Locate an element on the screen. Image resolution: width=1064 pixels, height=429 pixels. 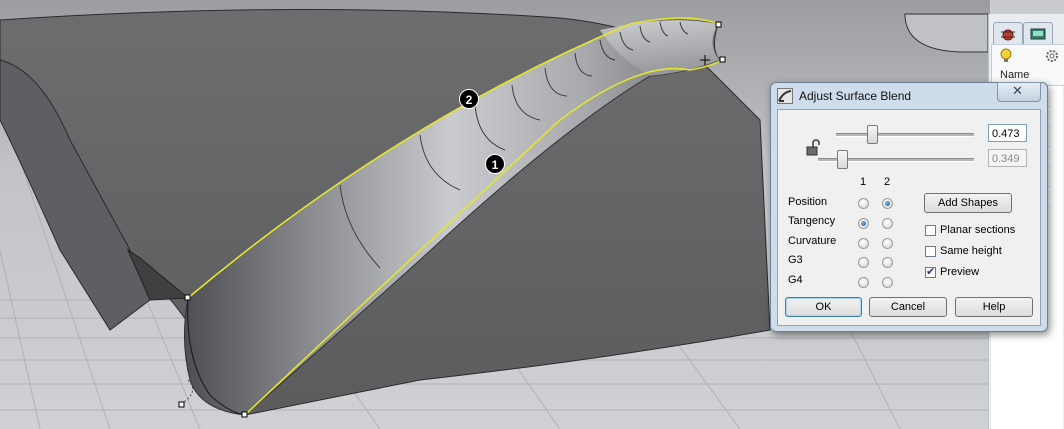
ok-button: OK is located at coordinates (823, 307).